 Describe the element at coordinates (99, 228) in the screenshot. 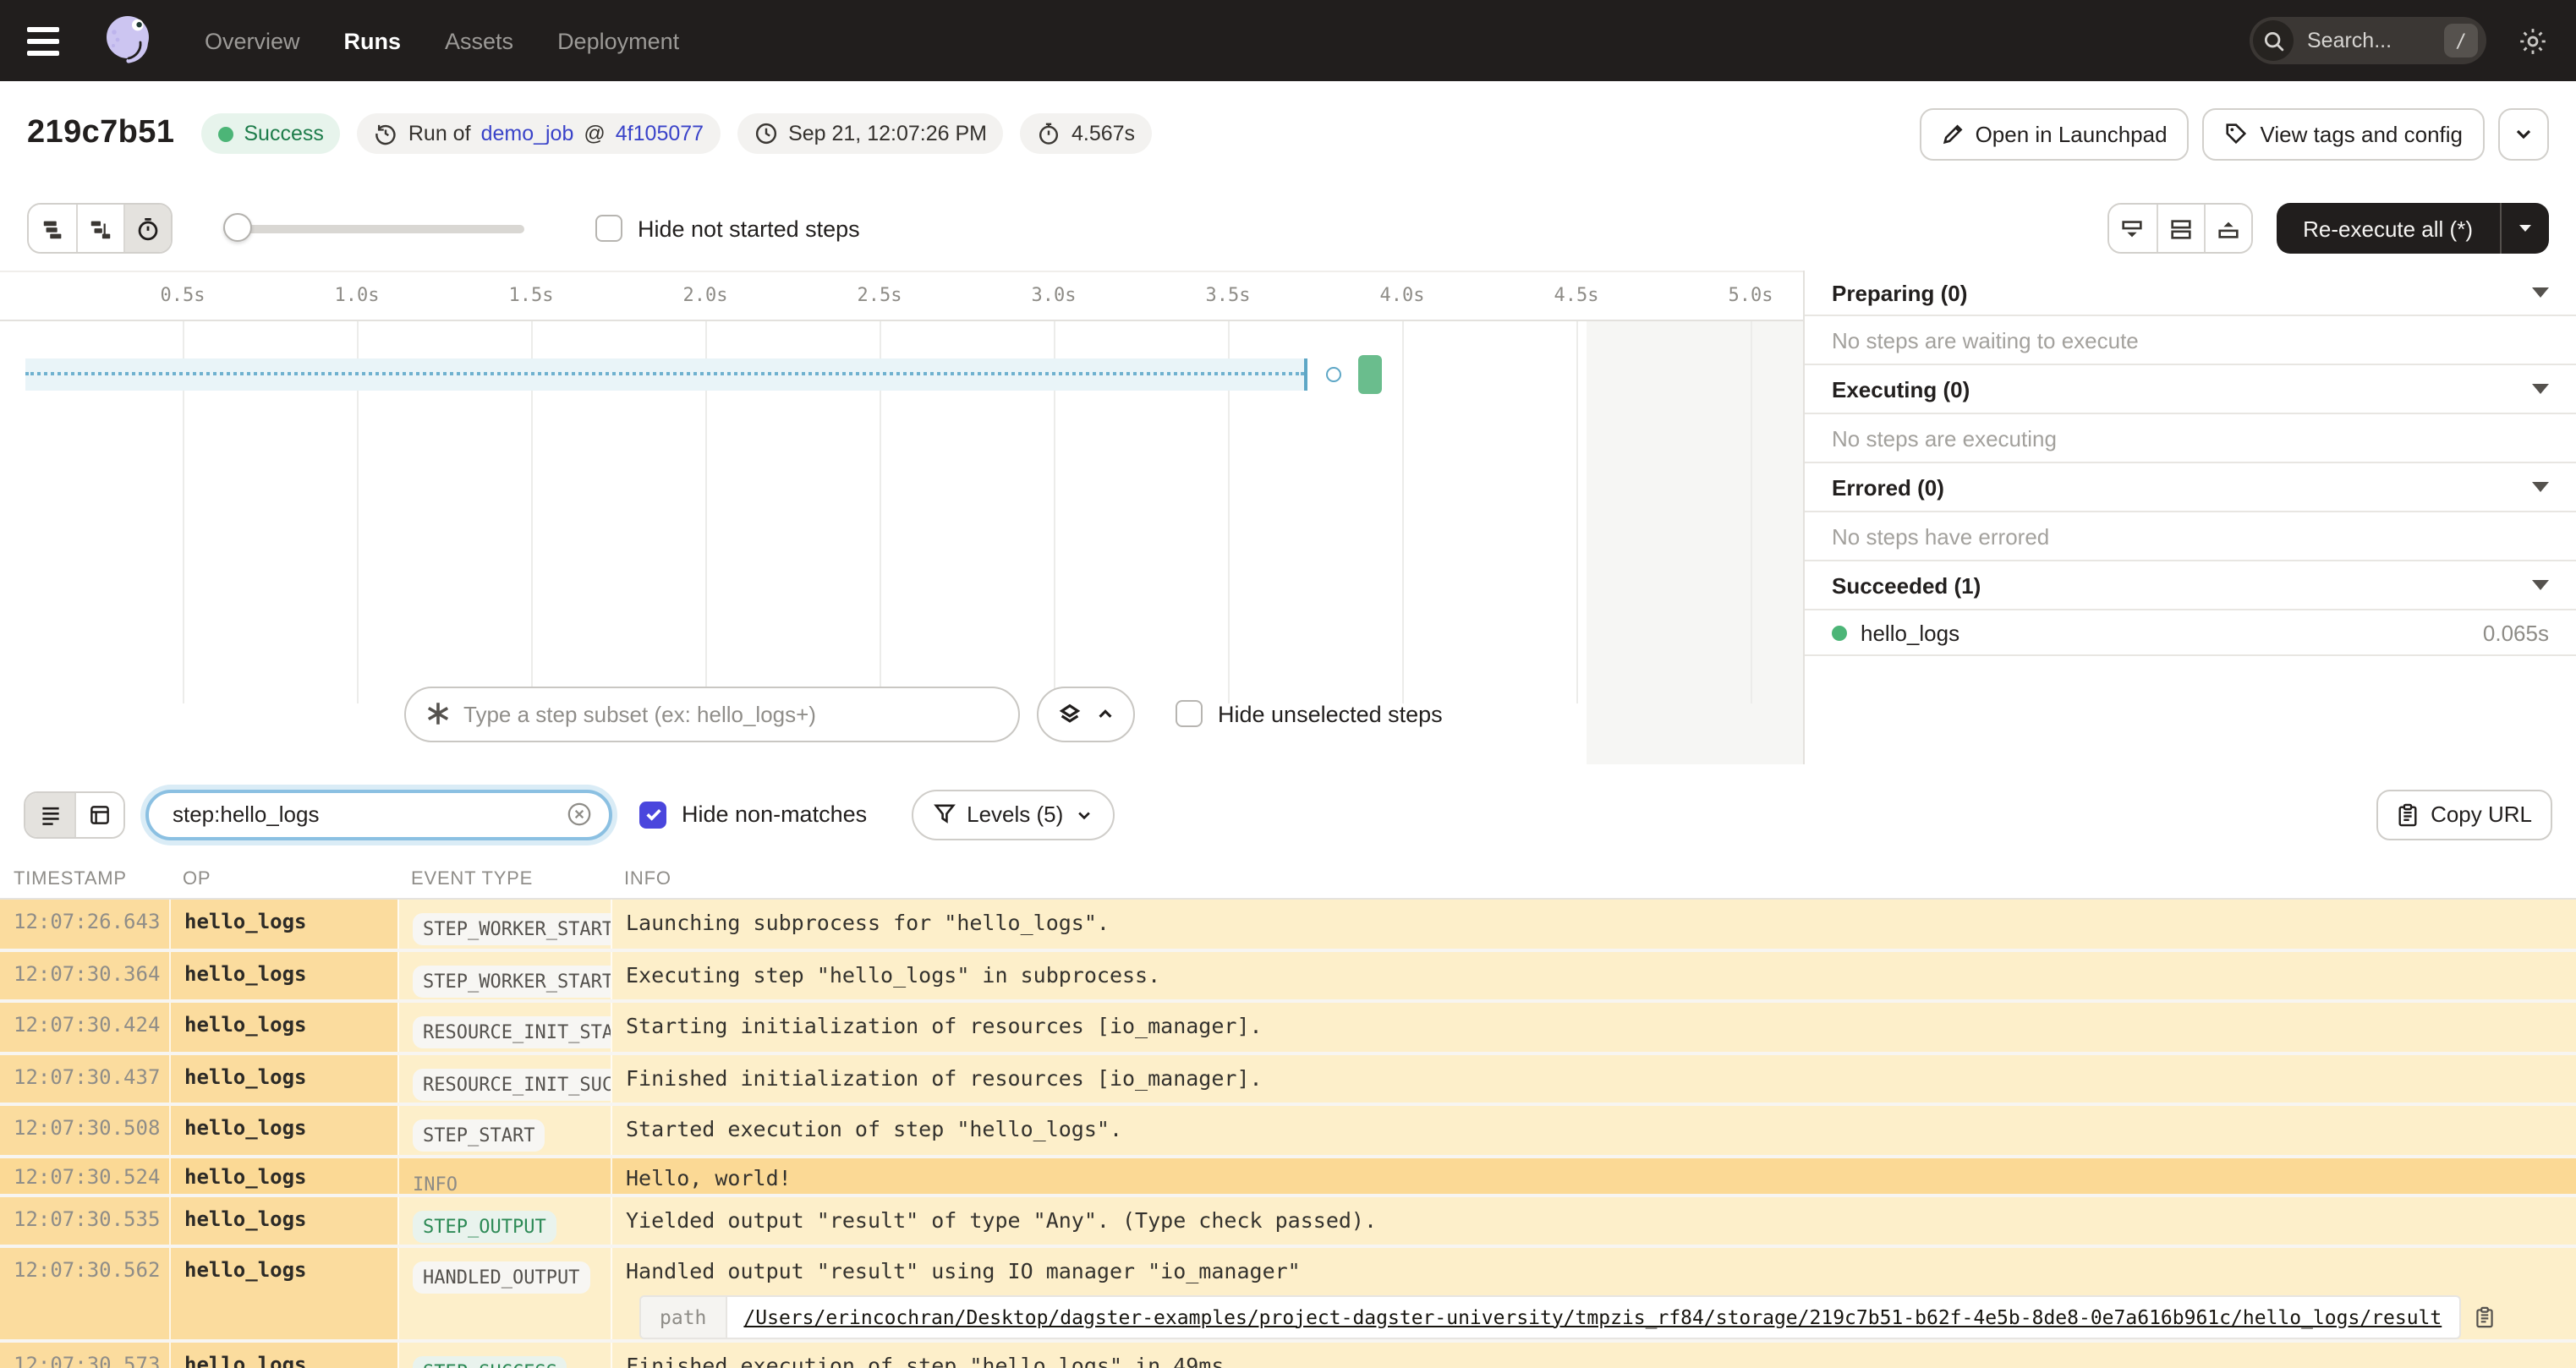

I see `gantt-waterfall-mode-icon` at that location.